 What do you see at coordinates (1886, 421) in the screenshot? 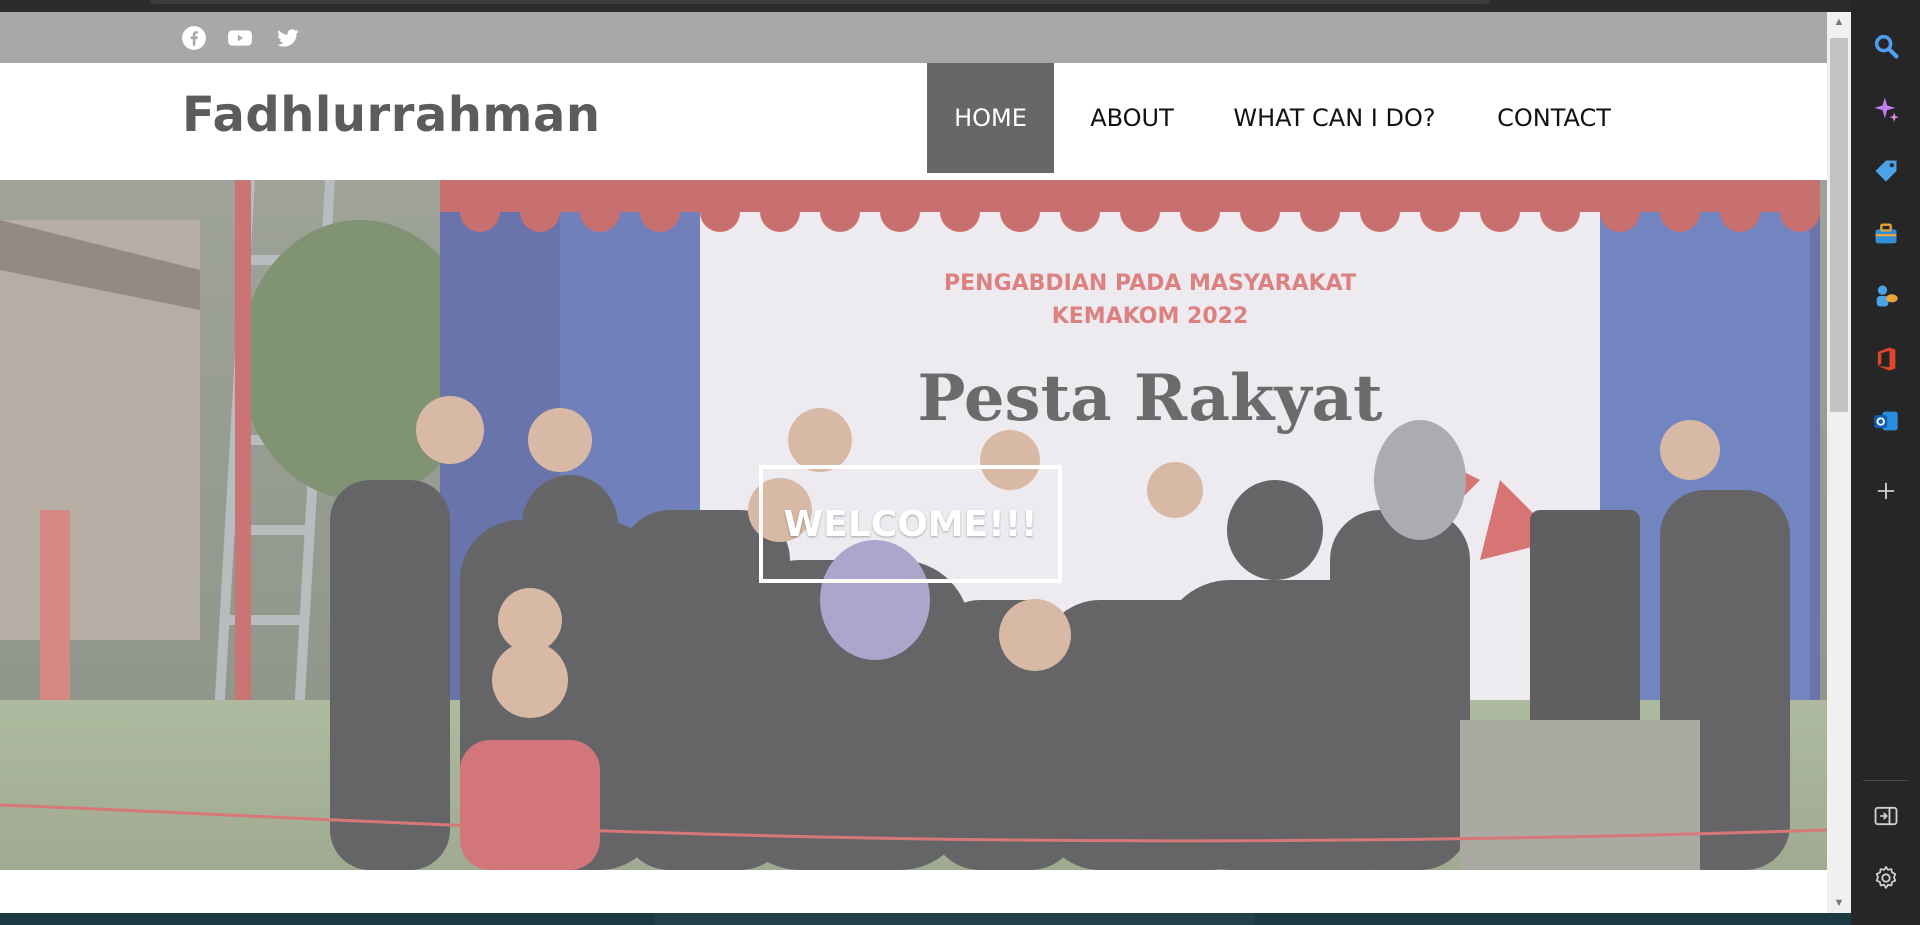
I see `outlook-icon` at bounding box center [1886, 421].